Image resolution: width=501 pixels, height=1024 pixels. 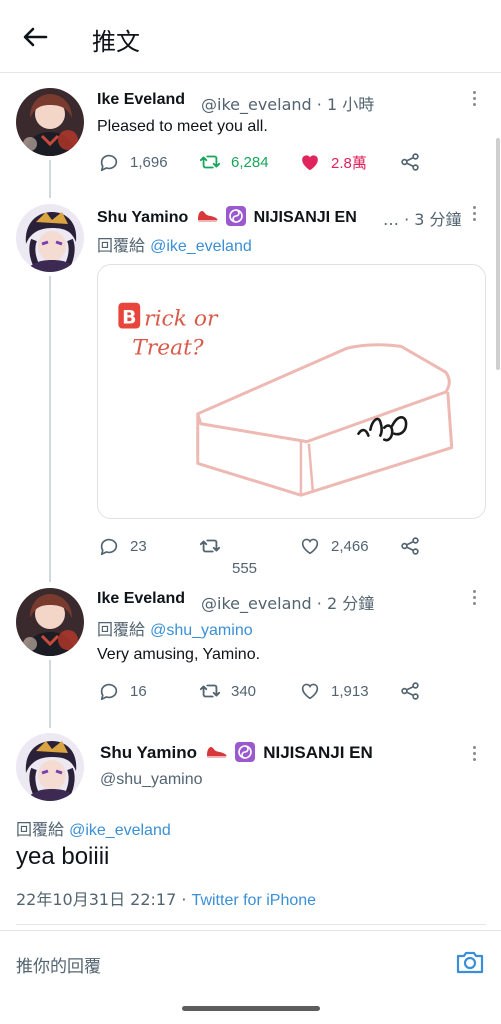 I want to click on reply-count: 1,696, so click(x=149, y=162).